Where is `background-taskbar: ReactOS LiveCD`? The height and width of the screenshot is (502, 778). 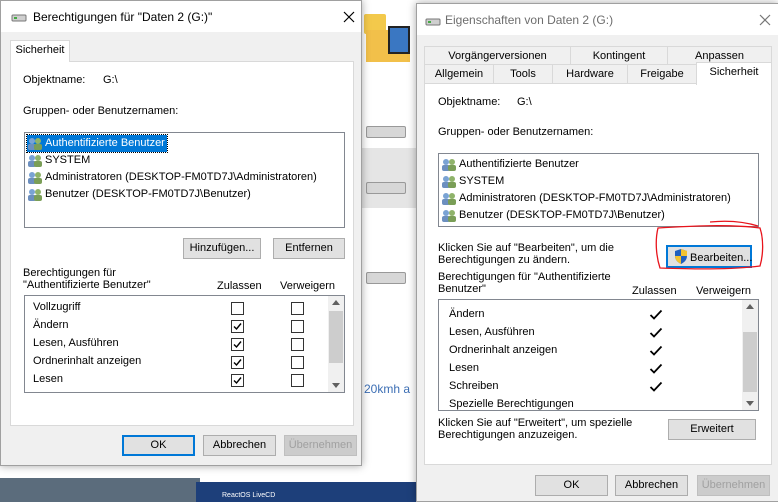
background-taskbar: ReactOS LiveCD is located at coordinates (306, 492).